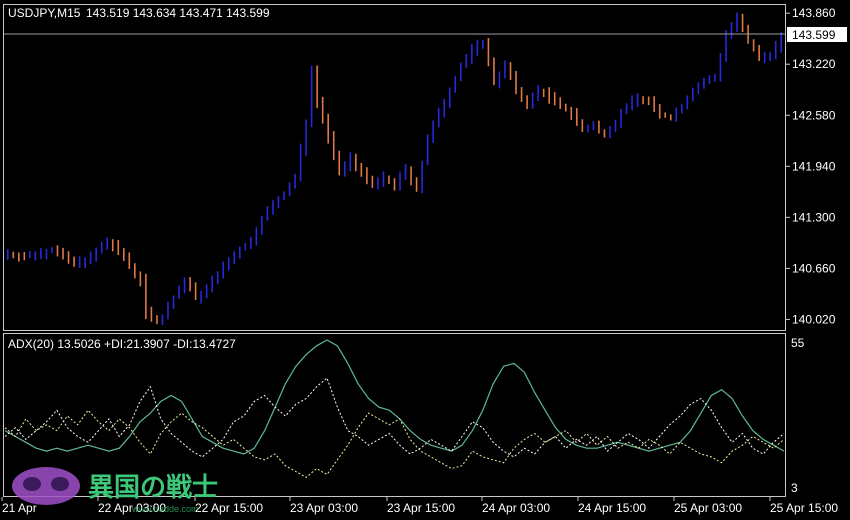 Image resolution: width=850 pixels, height=520 pixels. I want to click on price-axis-label: 143.860, so click(814, 13).